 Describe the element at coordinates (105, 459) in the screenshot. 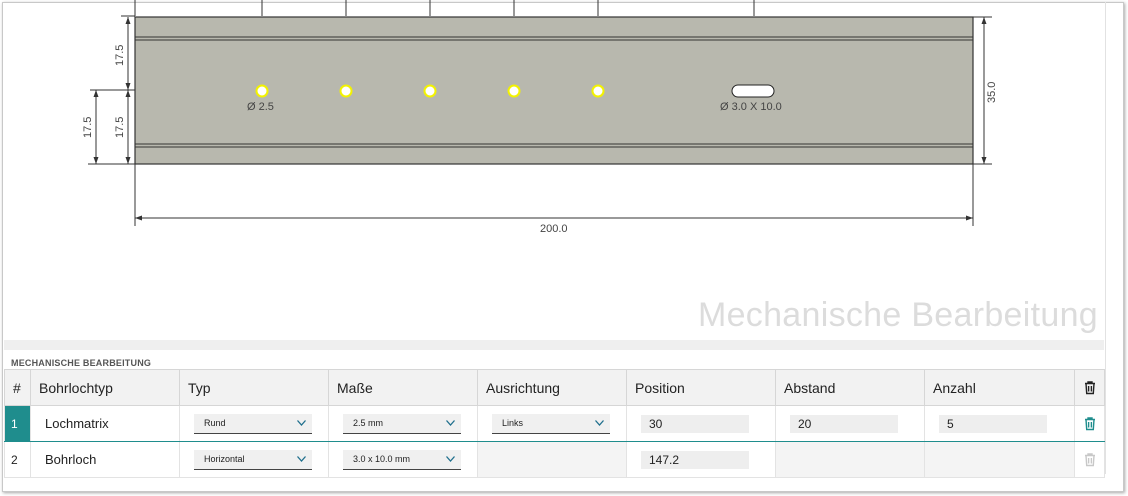

I see `row-bohrlochtyp: Bohrloch` at that location.